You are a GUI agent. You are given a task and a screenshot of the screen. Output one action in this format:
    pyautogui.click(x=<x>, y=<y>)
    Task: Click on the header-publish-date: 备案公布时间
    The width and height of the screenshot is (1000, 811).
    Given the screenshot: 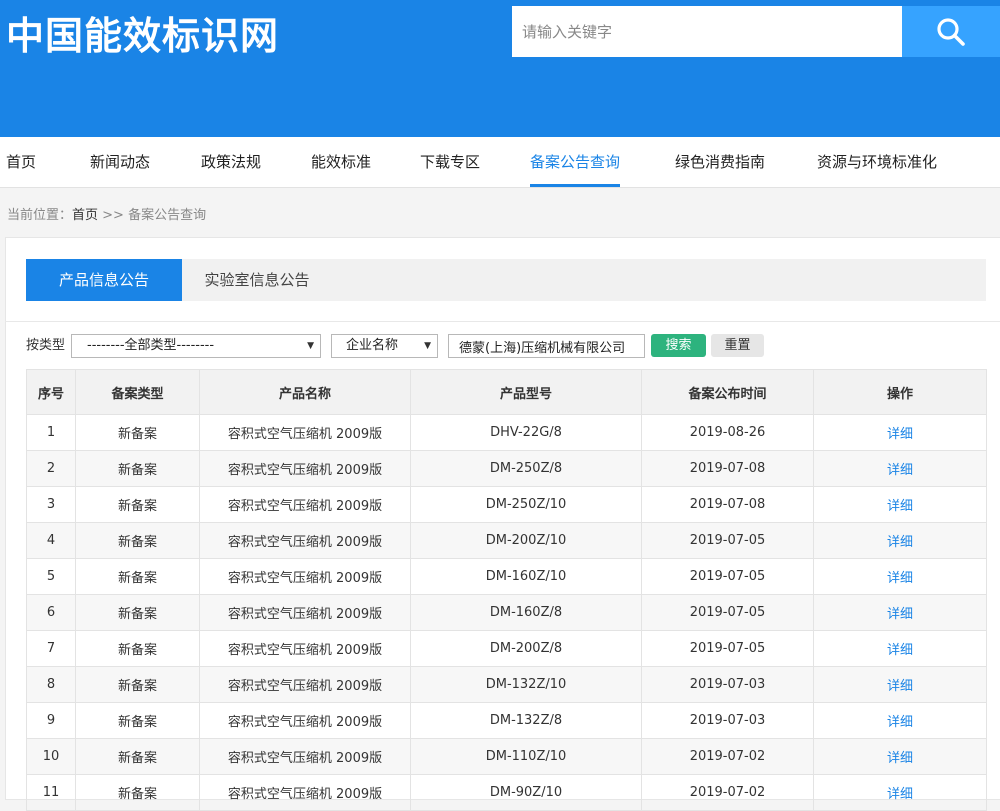 What is the action you would take?
    pyautogui.click(x=727, y=392)
    